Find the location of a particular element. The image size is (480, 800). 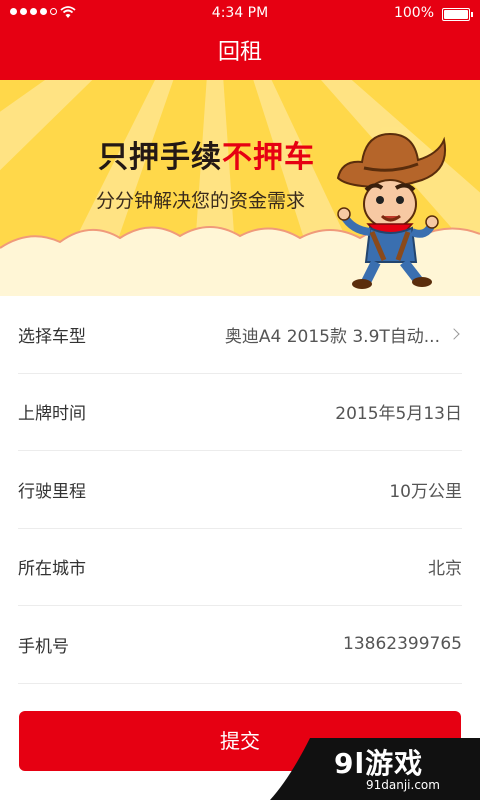

registration-date-value: 2015年5月13日 is located at coordinates (398, 414).